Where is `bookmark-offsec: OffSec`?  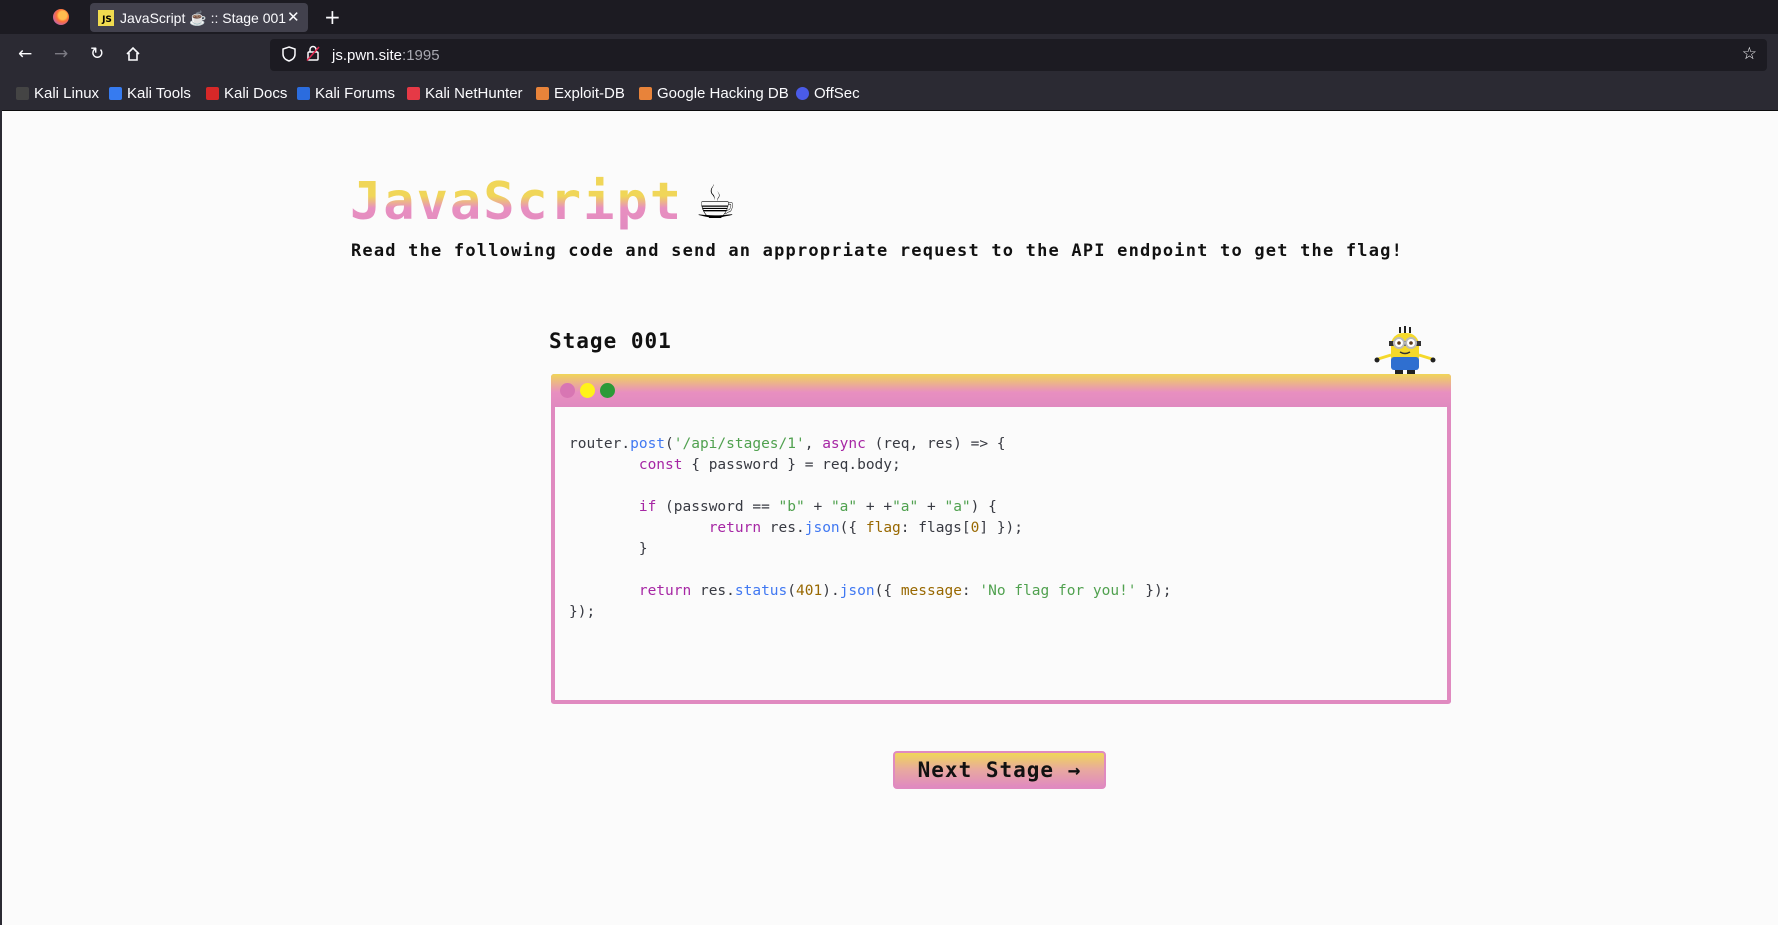 bookmark-offsec: OffSec is located at coordinates (828, 93).